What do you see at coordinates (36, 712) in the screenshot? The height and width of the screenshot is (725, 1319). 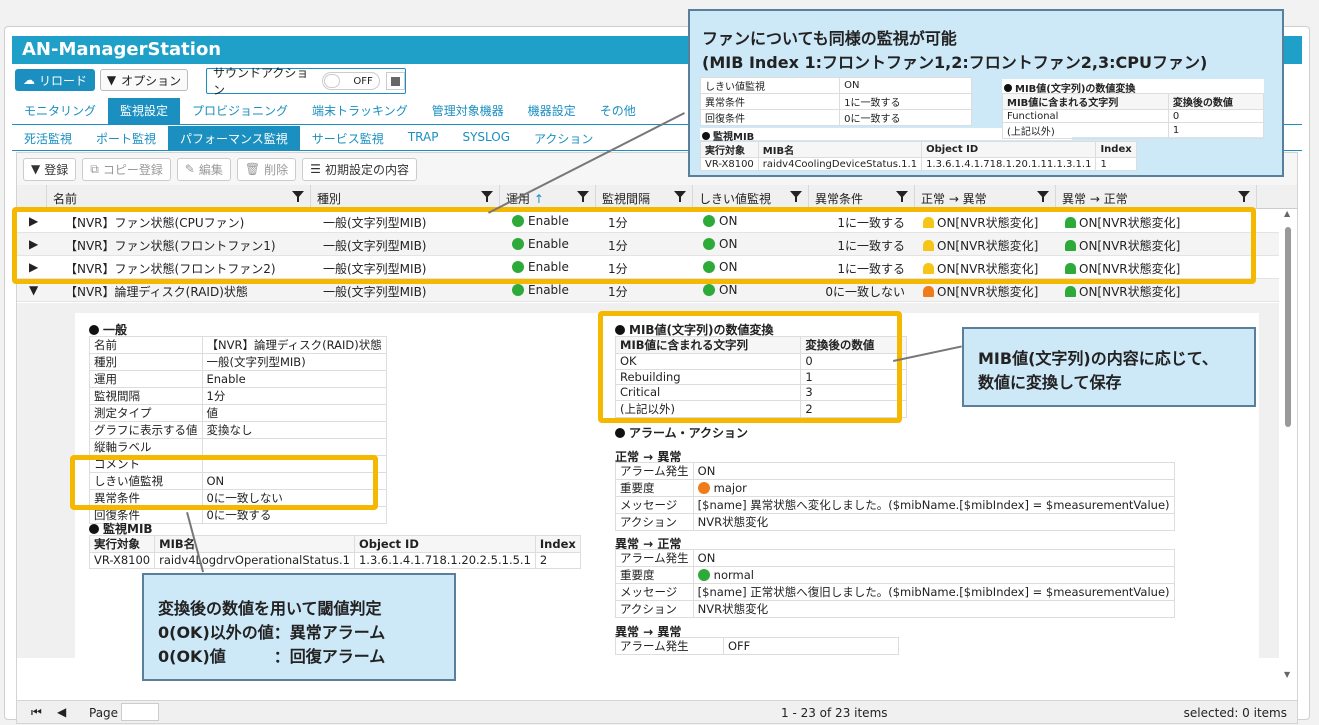 I see `first-page-icon: ⏮` at bounding box center [36, 712].